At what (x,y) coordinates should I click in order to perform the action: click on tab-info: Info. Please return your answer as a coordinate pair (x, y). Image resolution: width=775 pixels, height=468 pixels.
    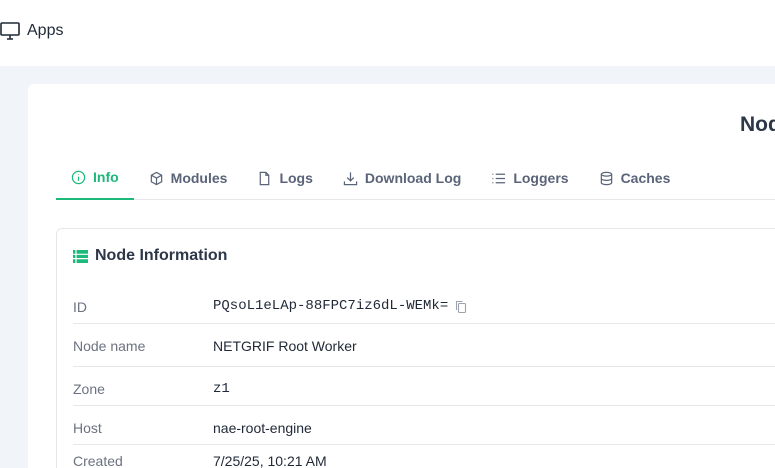
    Looking at the image, I should click on (95, 178).